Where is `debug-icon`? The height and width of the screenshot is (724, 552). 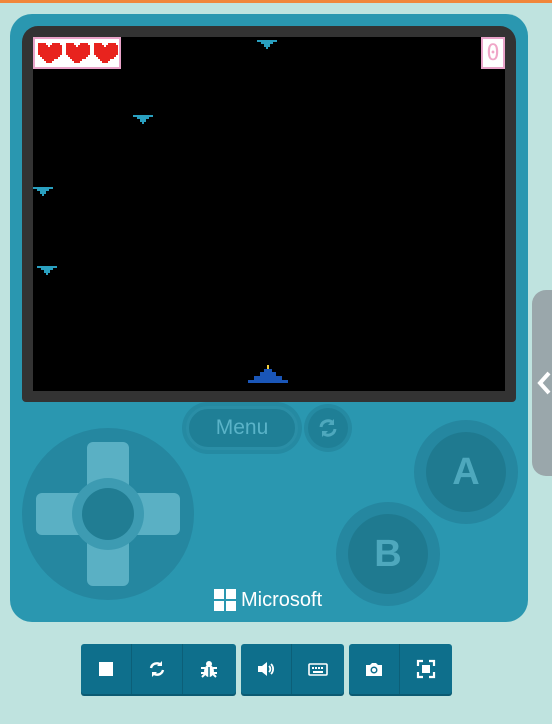 debug-icon is located at coordinates (208, 669).